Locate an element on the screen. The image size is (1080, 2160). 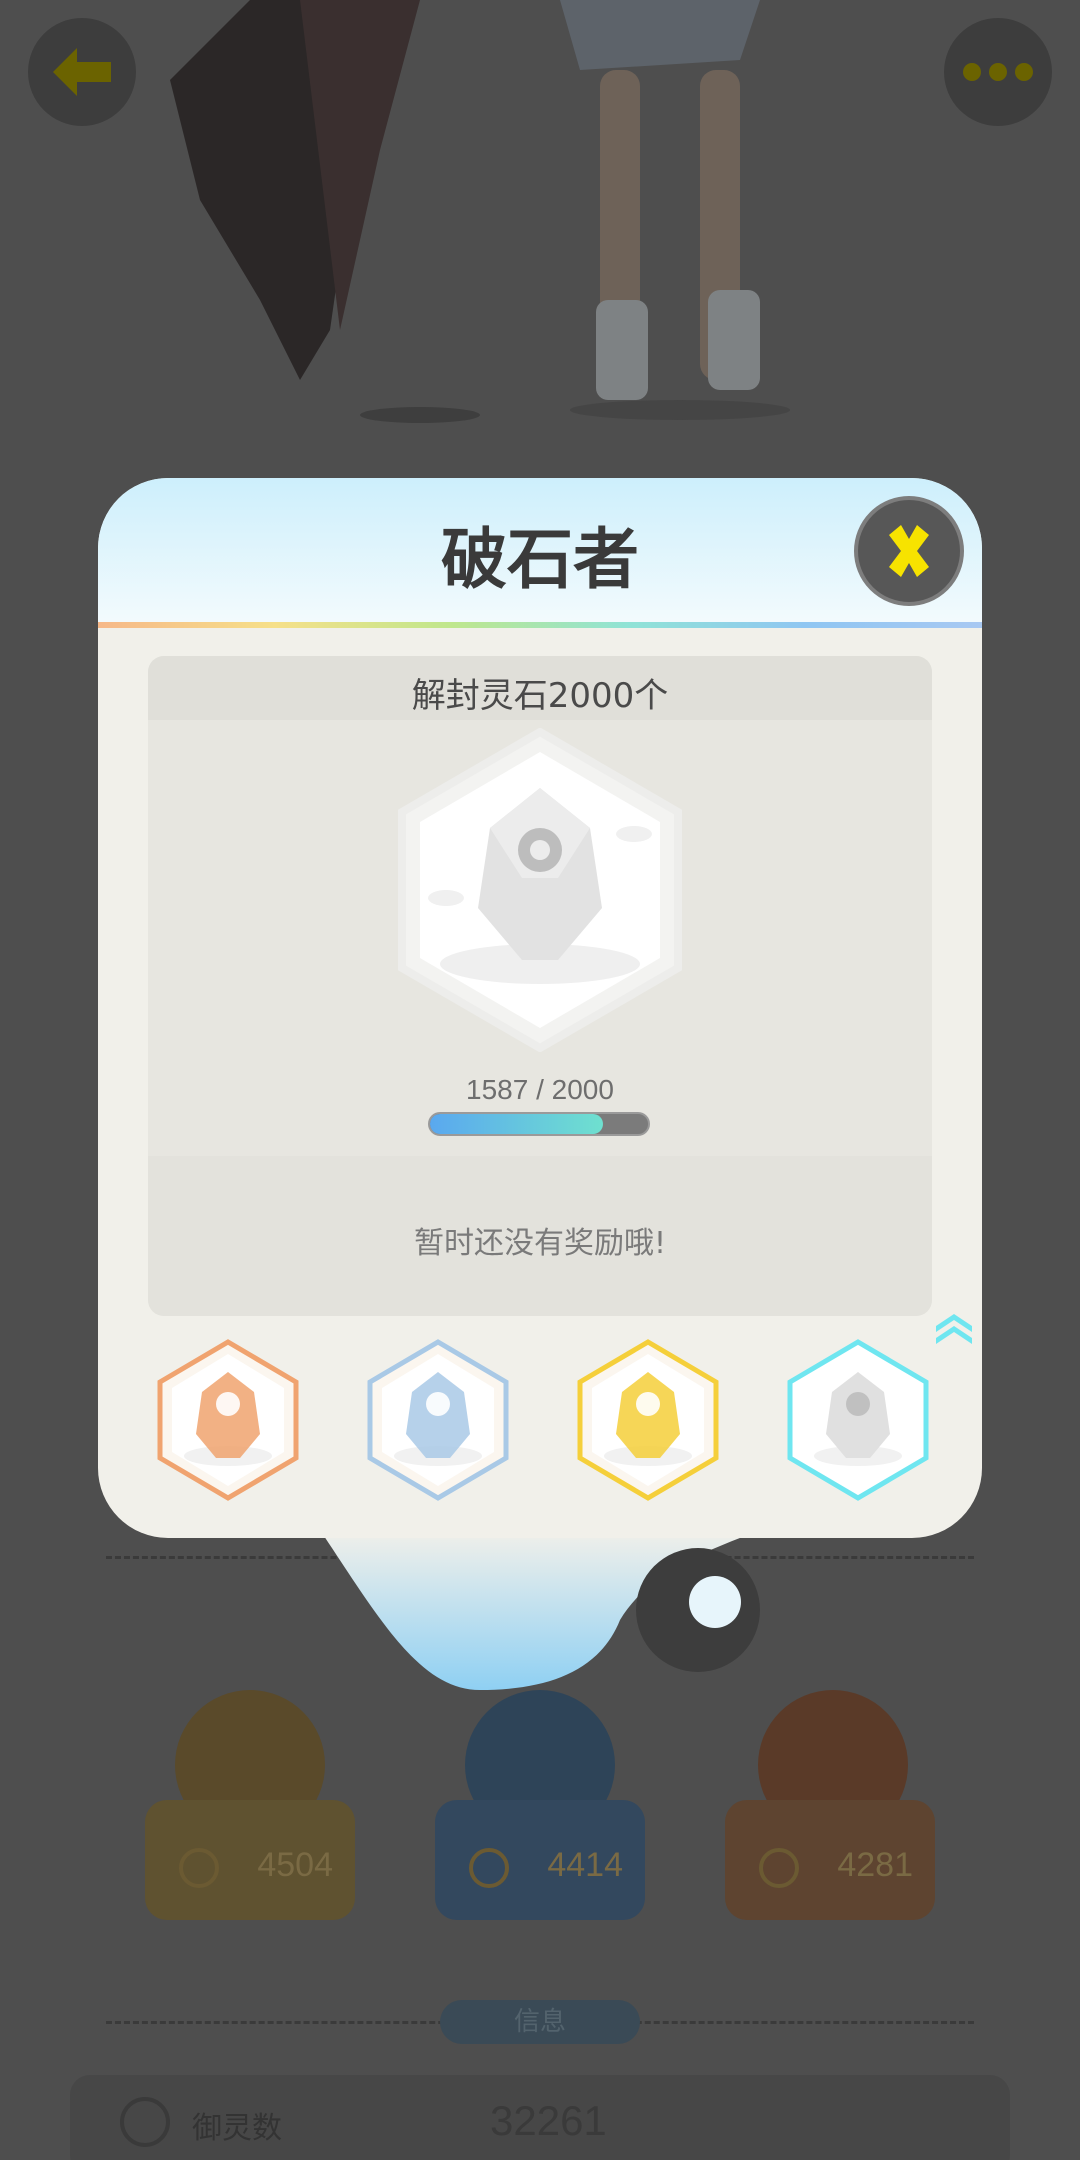
modal-title: 破石者 is located at coordinates (540, 559).